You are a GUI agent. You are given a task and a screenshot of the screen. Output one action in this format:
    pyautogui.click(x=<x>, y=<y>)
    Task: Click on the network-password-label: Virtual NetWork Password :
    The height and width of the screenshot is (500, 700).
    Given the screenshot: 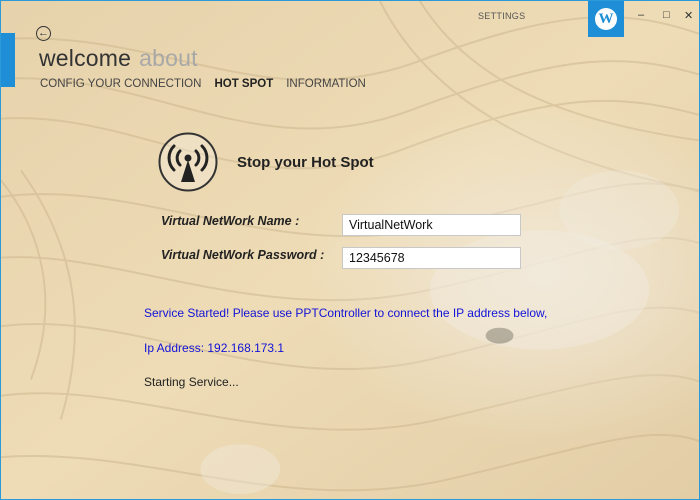 What is the action you would take?
    pyautogui.click(x=243, y=255)
    